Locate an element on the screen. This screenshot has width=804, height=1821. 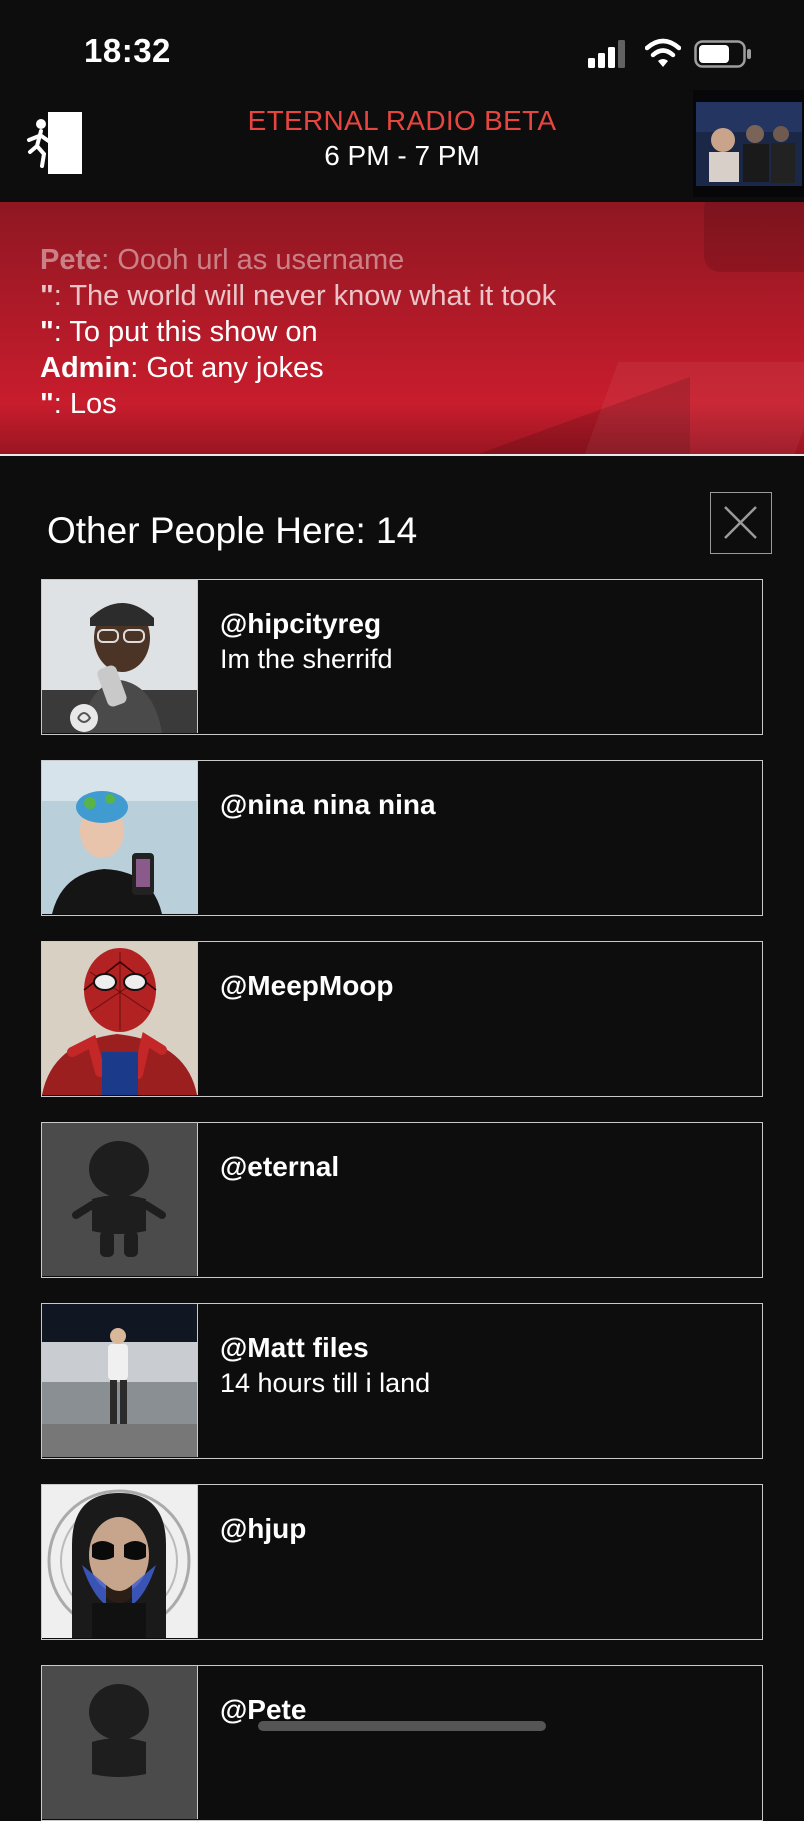
person-username: @Matt files is located at coordinates (294, 1347).